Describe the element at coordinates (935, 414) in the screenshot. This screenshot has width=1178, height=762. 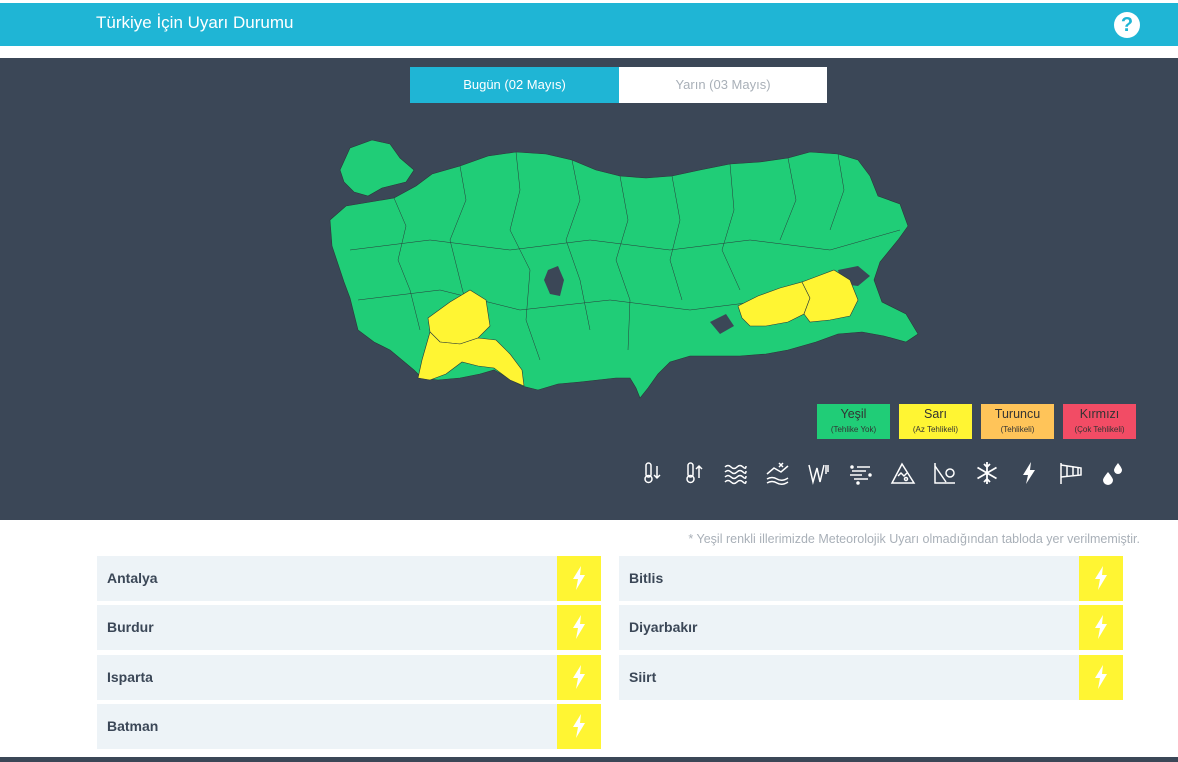
I see `legend-label: Sarı` at that location.